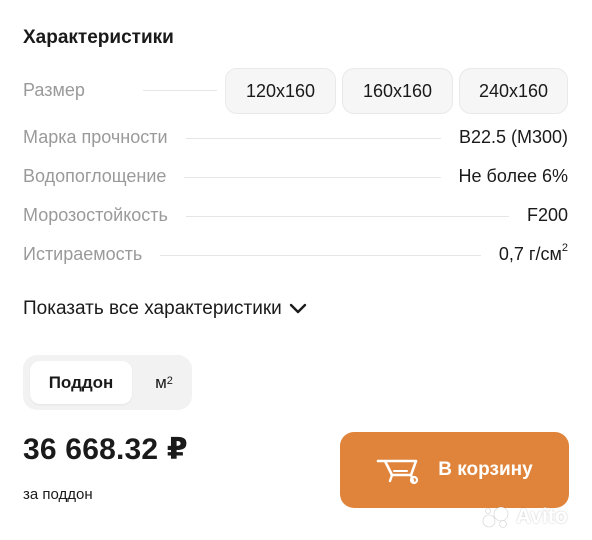 This screenshot has height=540, width=592. Describe the element at coordinates (280, 91) in the screenshot. I see `size-option-120x160: 120x160` at that location.